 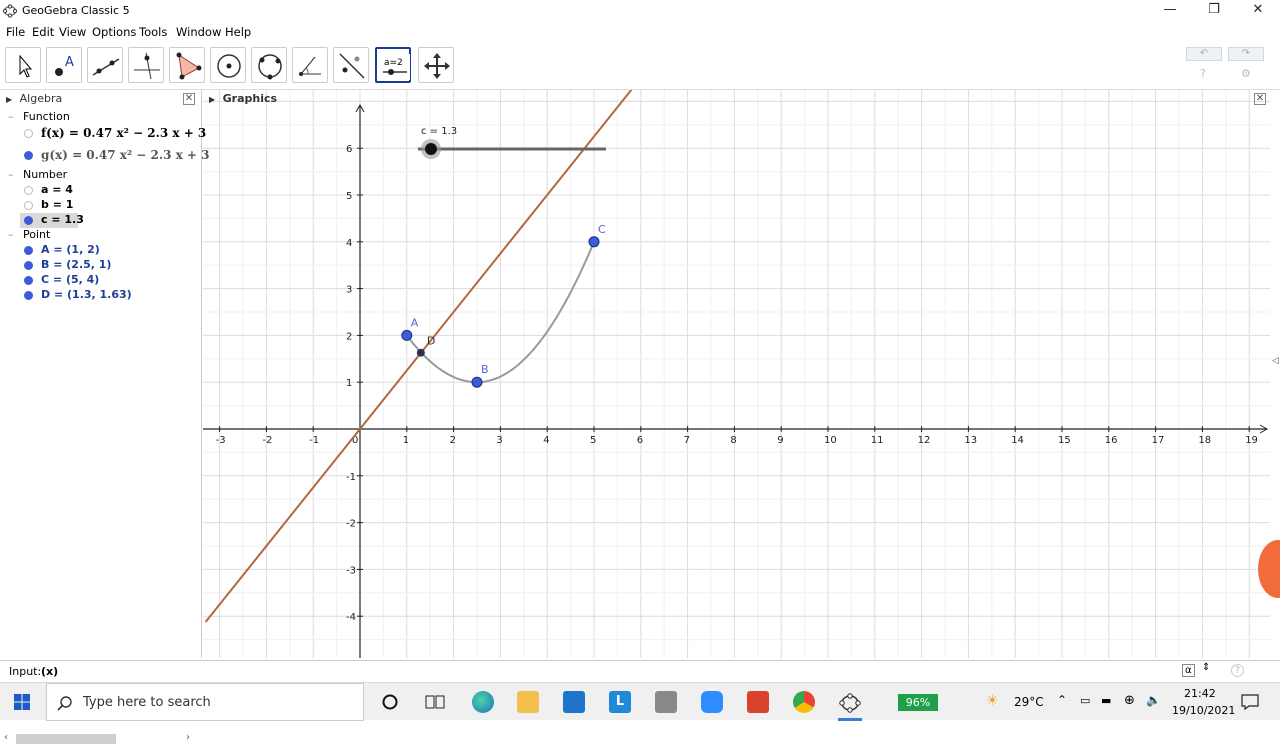 What do you see at coordinates (420, 352) in the screenshot?
I see `point-d` at bounding box center [420, 352].